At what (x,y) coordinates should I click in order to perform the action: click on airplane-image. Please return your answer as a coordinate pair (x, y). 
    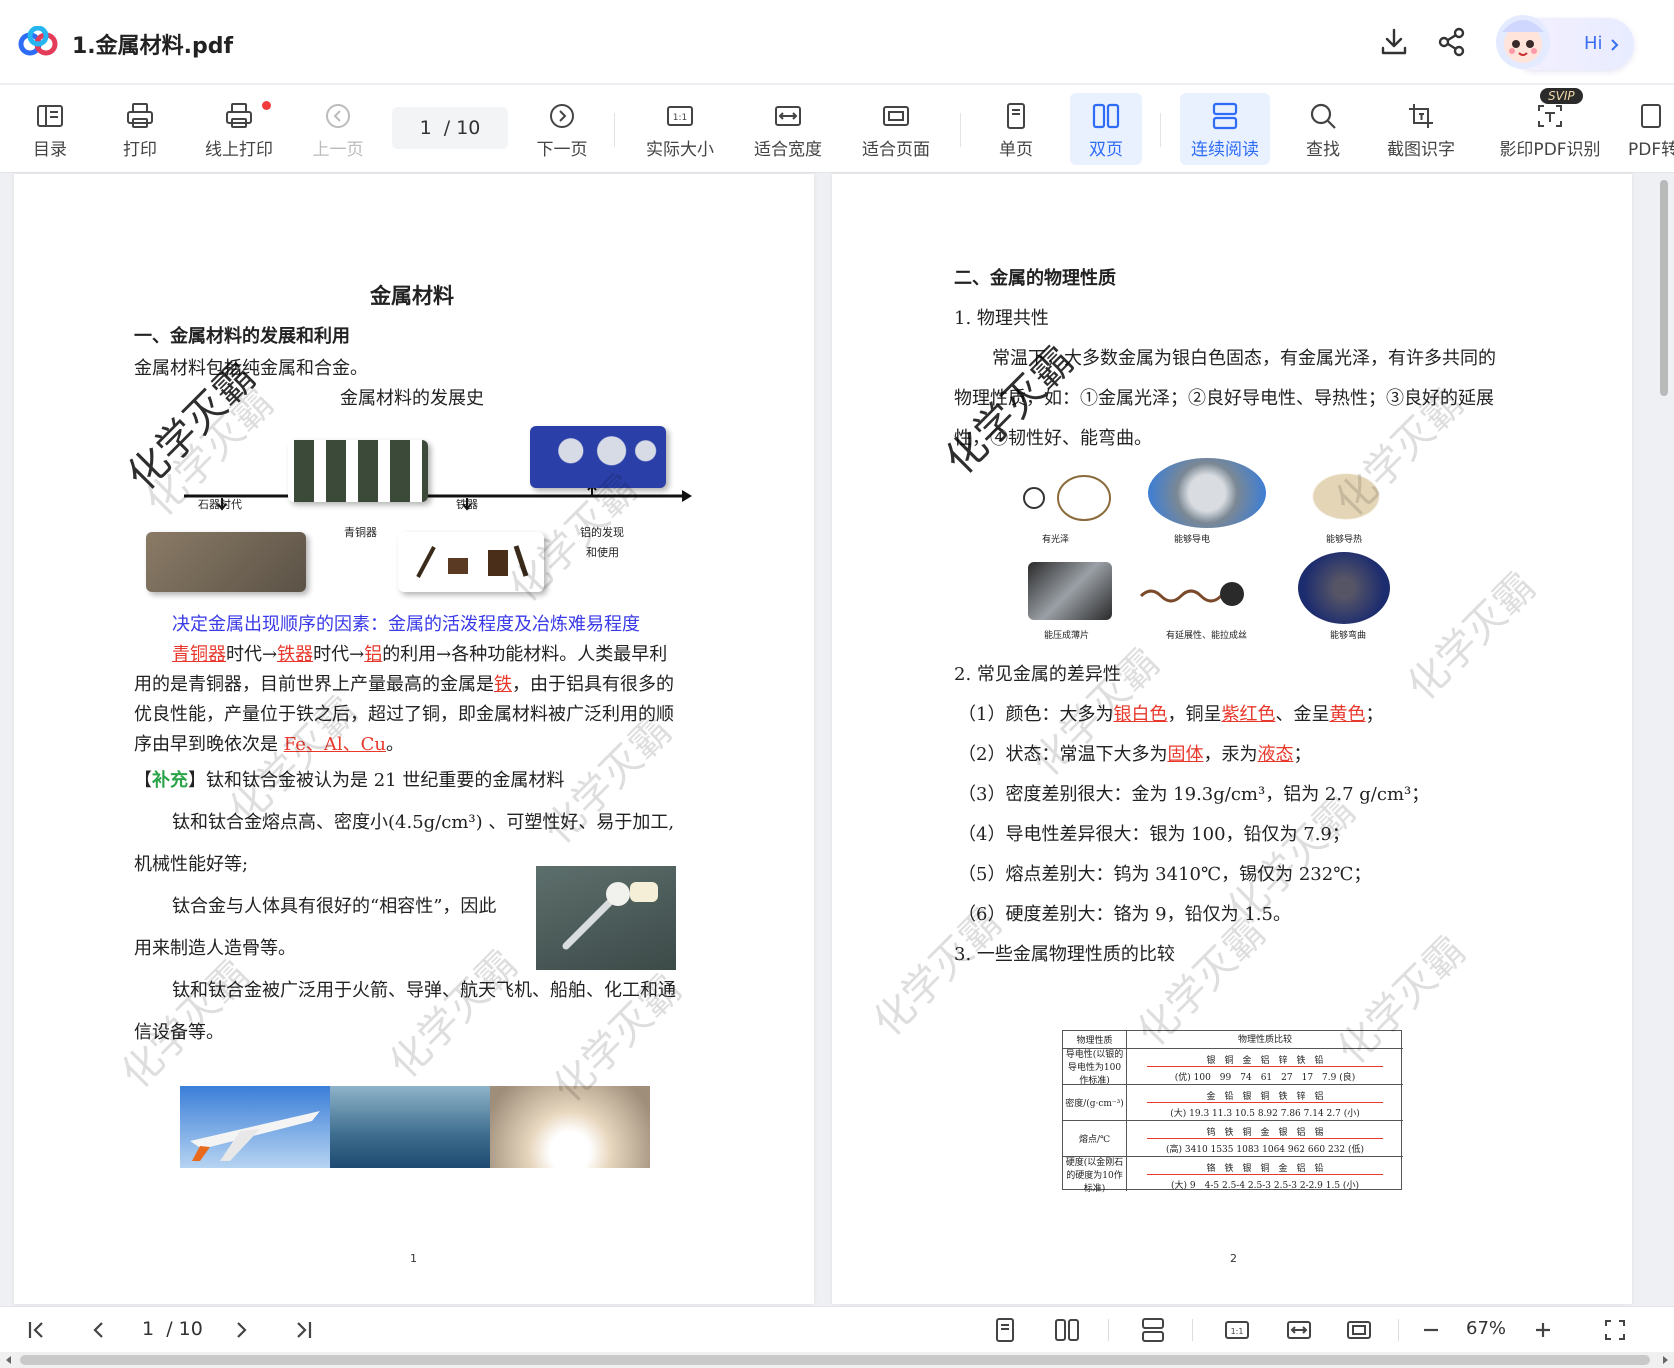
    Looking at the image, I should click on (255, 1127).